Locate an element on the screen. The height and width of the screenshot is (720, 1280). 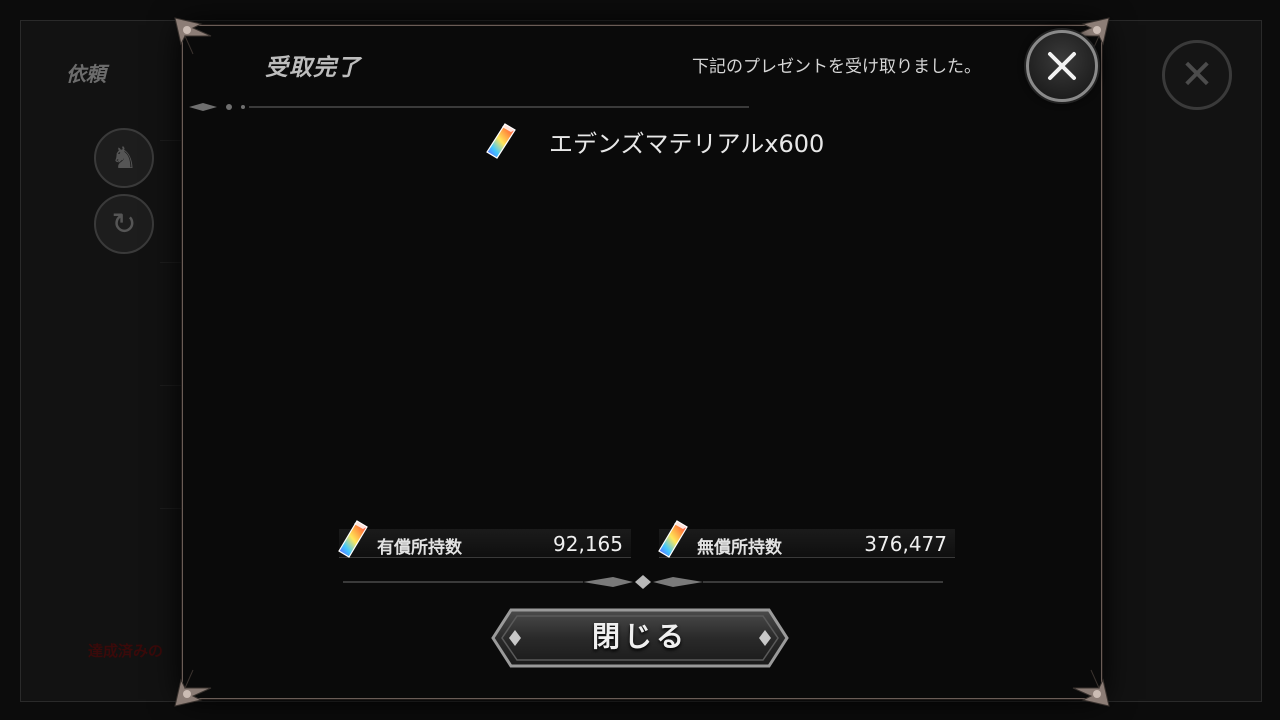
reward-item: エデンズマテリアルx600 is located at coordinates (653, 141).